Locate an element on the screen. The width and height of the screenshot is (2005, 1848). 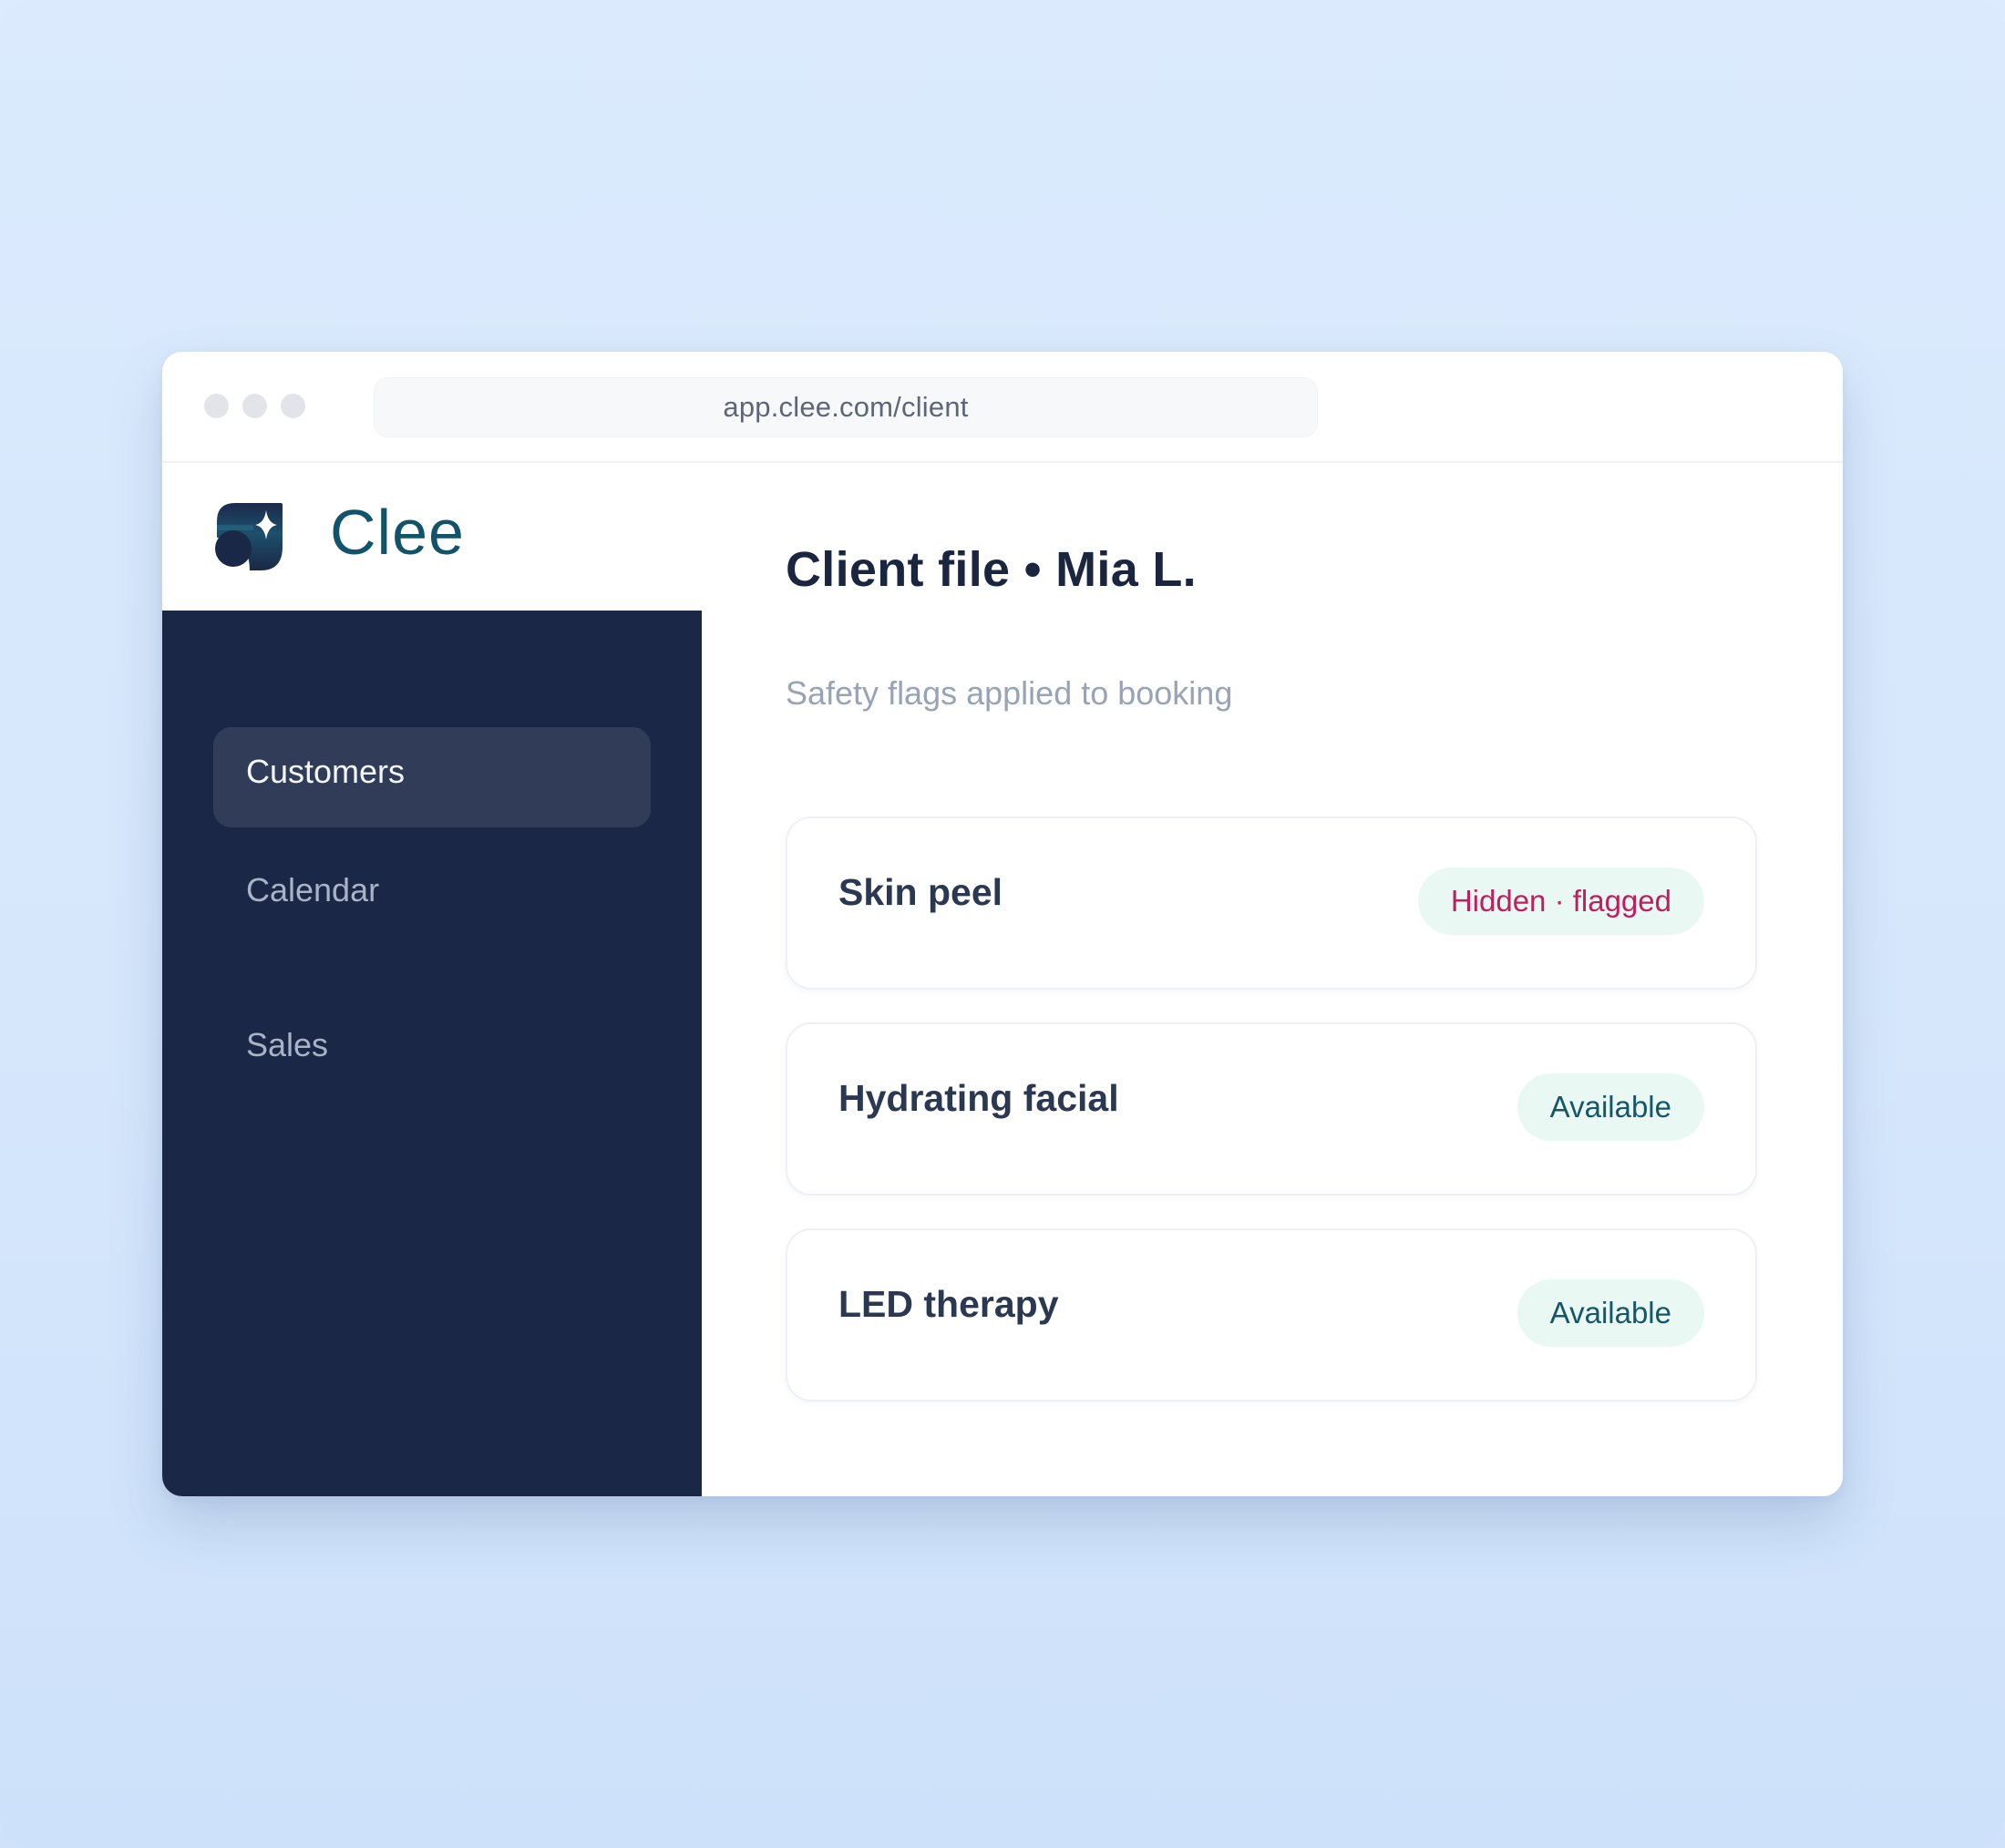
url-text: app.clee.com/client is located at coordinates (846, 407).